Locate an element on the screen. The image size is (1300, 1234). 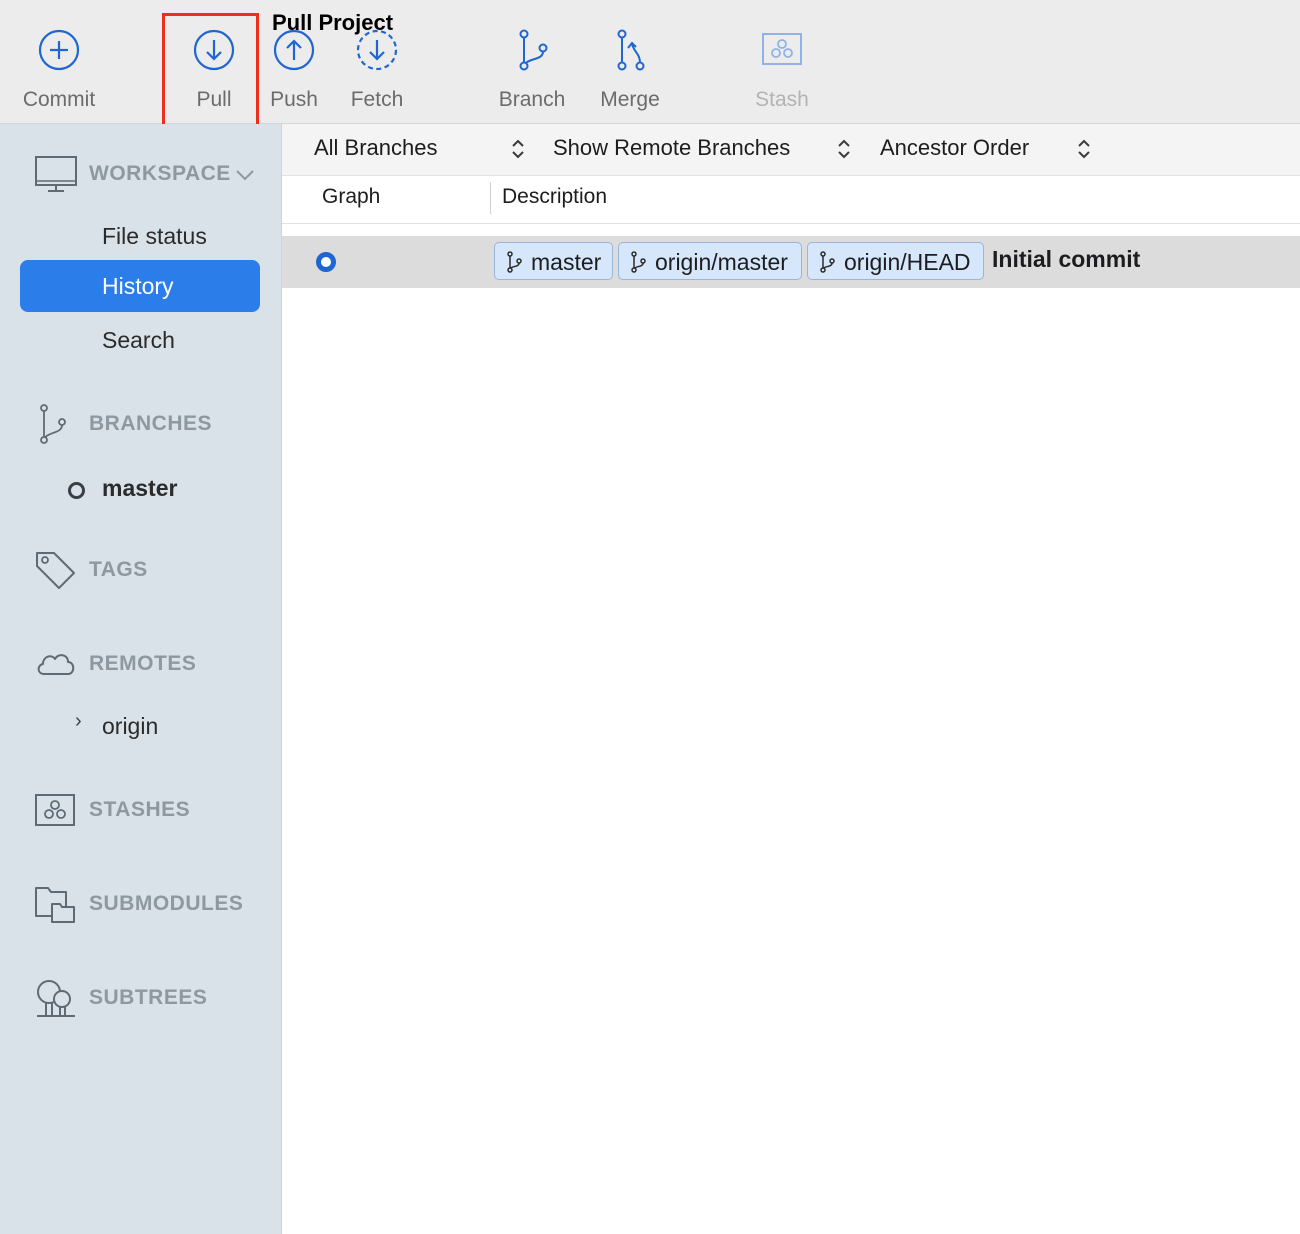
sidebar-item-file-status: File status is located at coordinates (140, 236).